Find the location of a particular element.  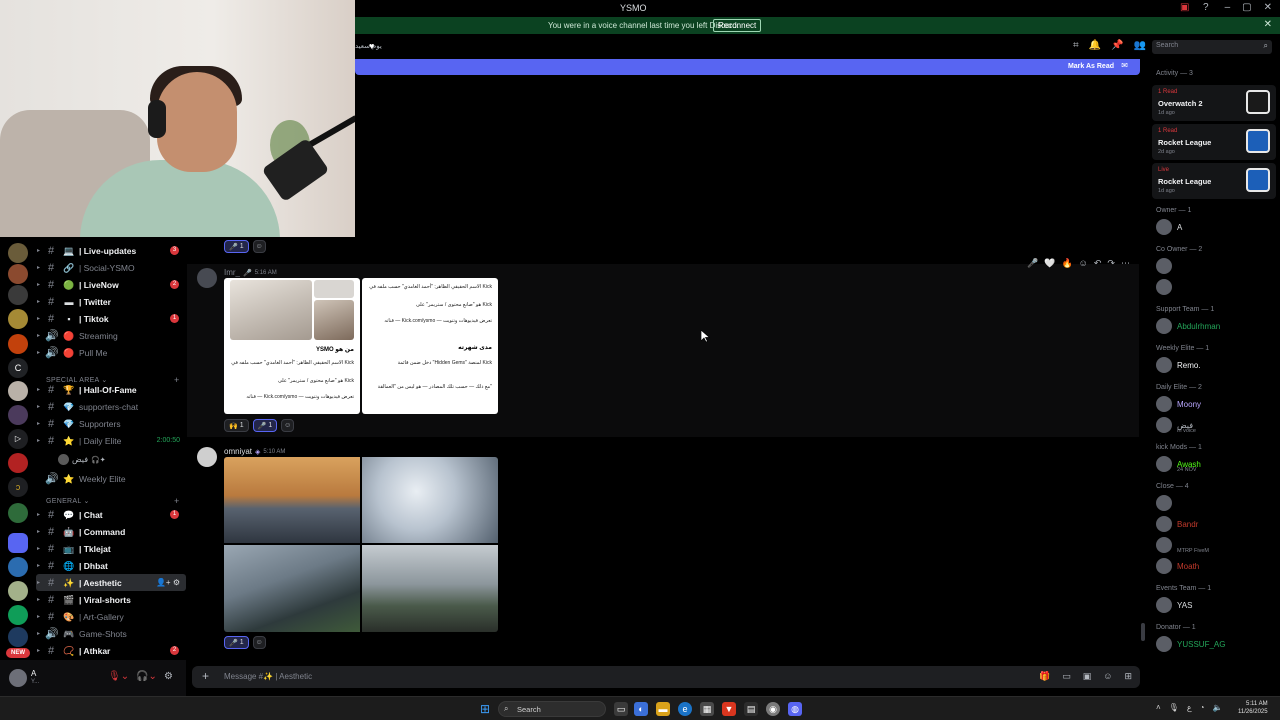

channel-item: ▸ # ▪ | Tiktok 1 is located at coordinates (111, 318).